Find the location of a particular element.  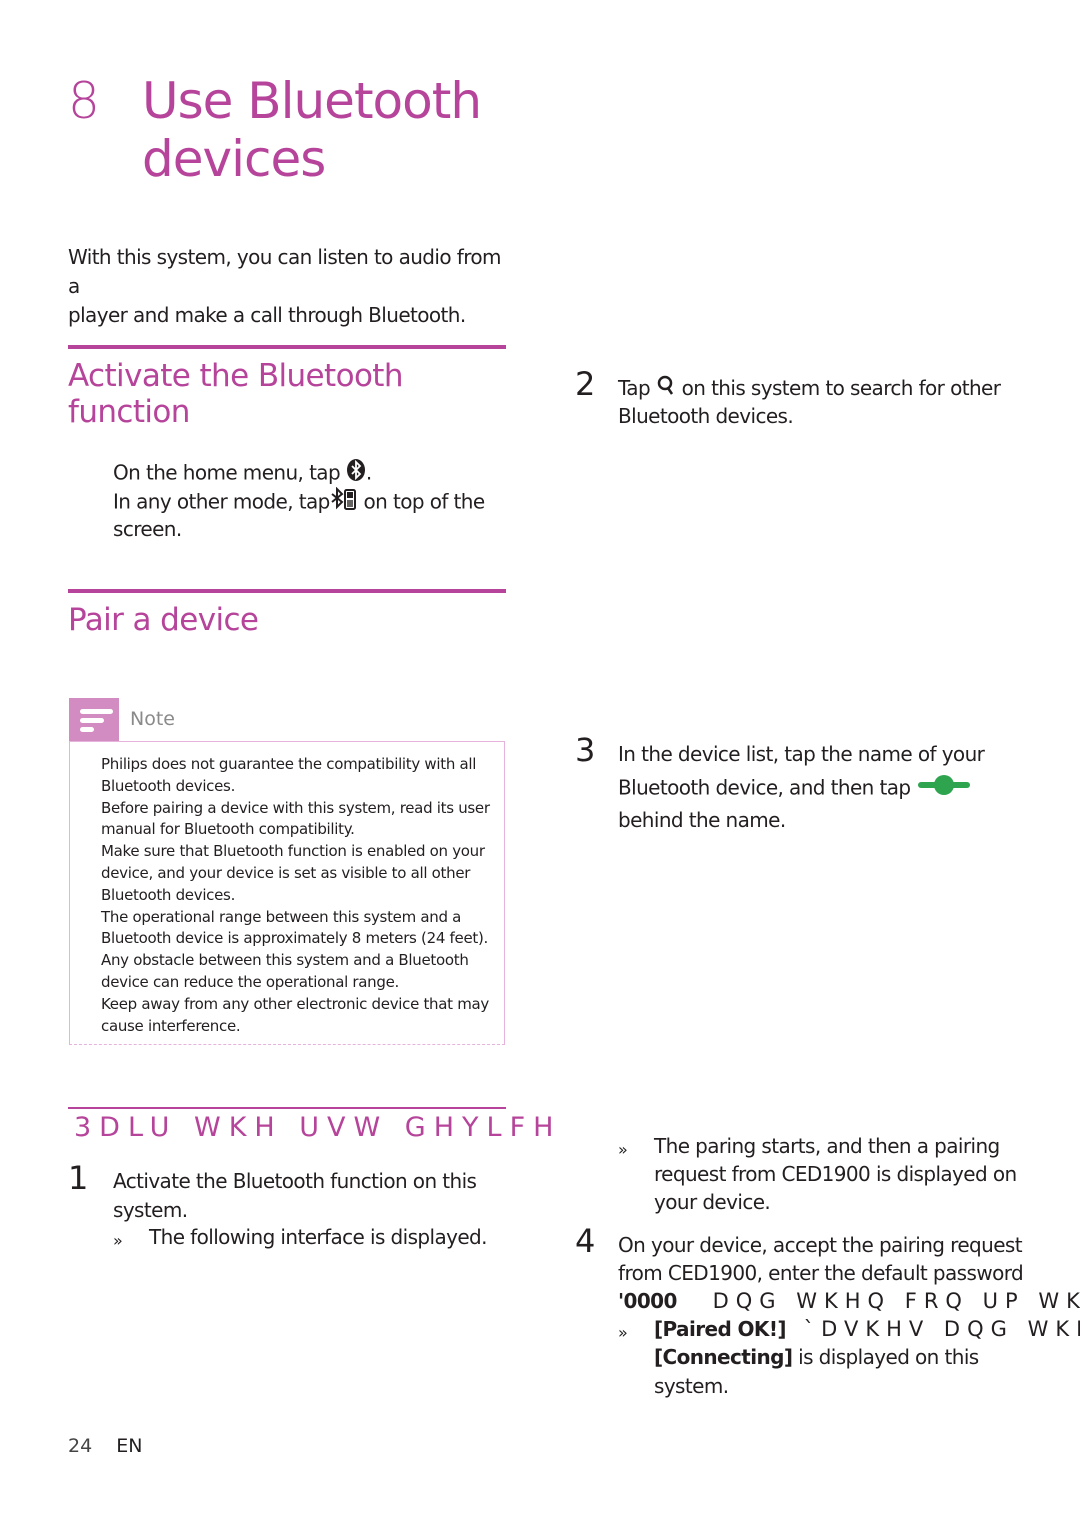

text: on this system to search for other is located at coordinates (841, 388).